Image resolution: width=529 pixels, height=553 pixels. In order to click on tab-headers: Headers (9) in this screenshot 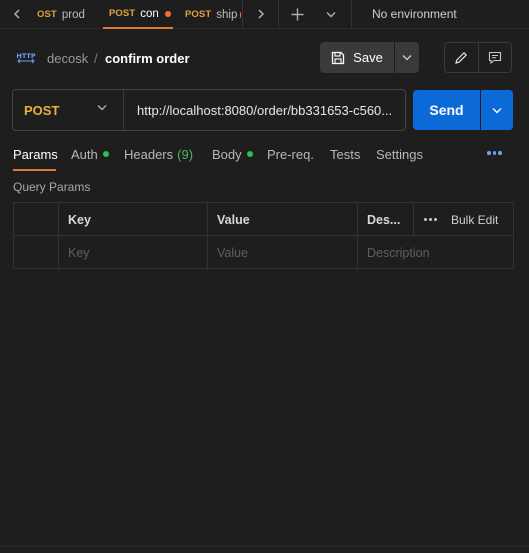, I will do `click(158, 154)`.